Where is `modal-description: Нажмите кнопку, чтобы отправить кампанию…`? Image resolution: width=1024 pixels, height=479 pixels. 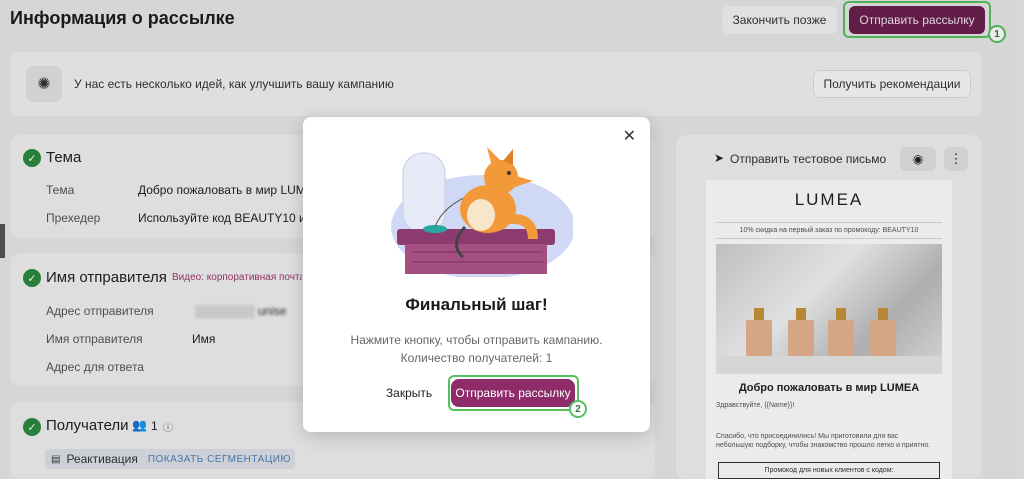 modal-description: Нажмите кнопку, чтобы отправить кампанию… is located at coordinates (476, 349).